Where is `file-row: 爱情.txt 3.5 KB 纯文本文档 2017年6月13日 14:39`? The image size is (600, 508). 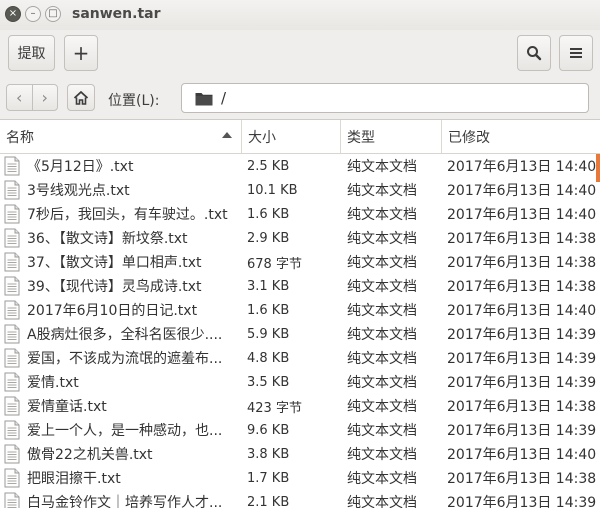
file-row: 爱情.txt 3.5 KB 纯文本文档 2017年6月13日 14:39 is located at coordinates (298, 382).